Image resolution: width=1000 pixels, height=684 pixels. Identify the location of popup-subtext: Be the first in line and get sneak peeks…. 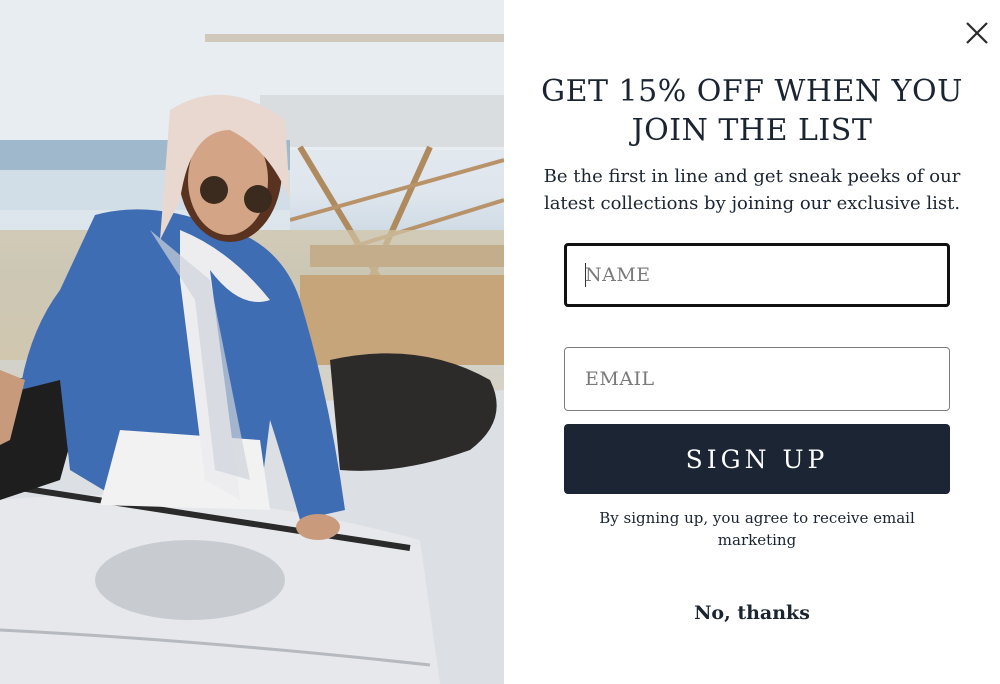
(752, 190).